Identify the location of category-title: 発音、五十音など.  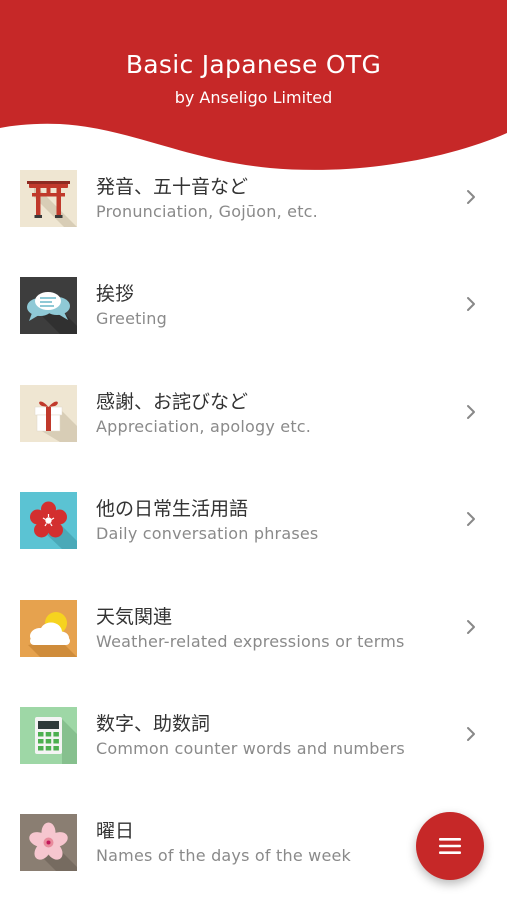
(172, 187).